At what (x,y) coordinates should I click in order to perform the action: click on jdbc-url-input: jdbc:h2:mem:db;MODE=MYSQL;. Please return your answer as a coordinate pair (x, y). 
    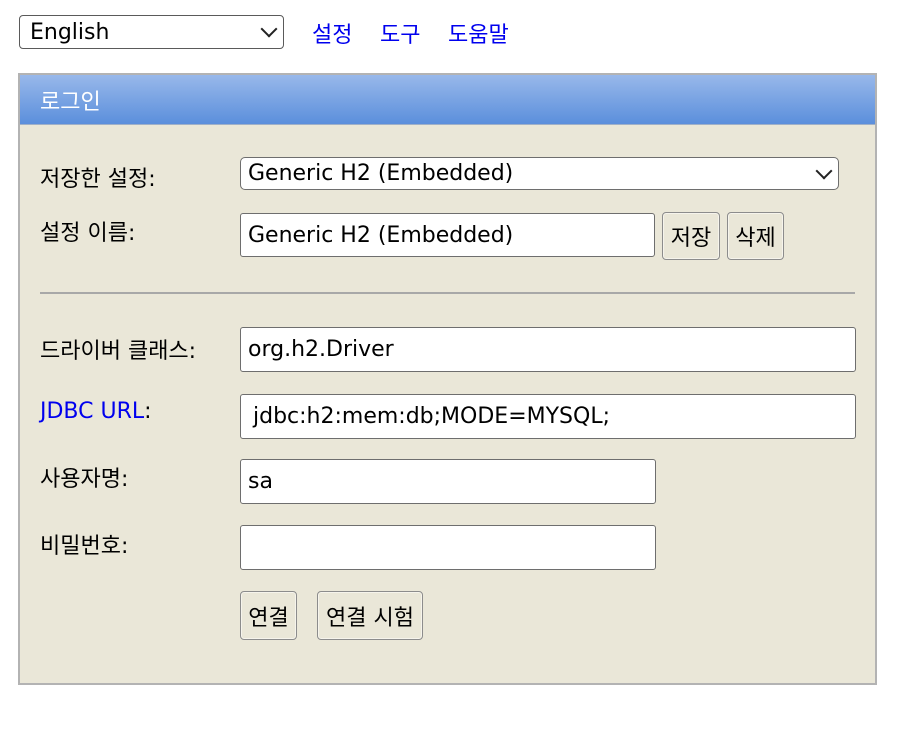
    Looking at the image, I should click on (548, 416).